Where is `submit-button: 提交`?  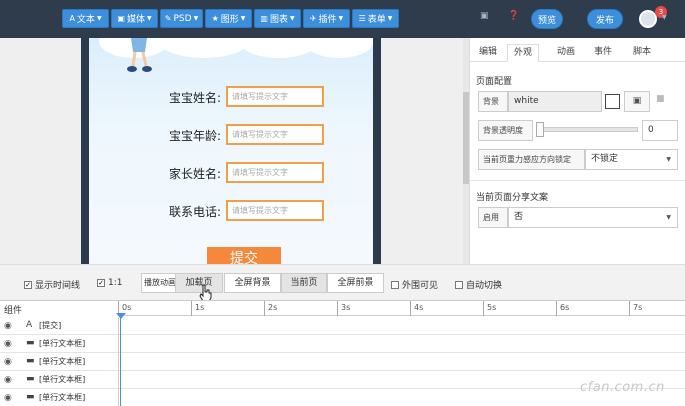 submit-button: 提交 is located at coordinates (244, 255).